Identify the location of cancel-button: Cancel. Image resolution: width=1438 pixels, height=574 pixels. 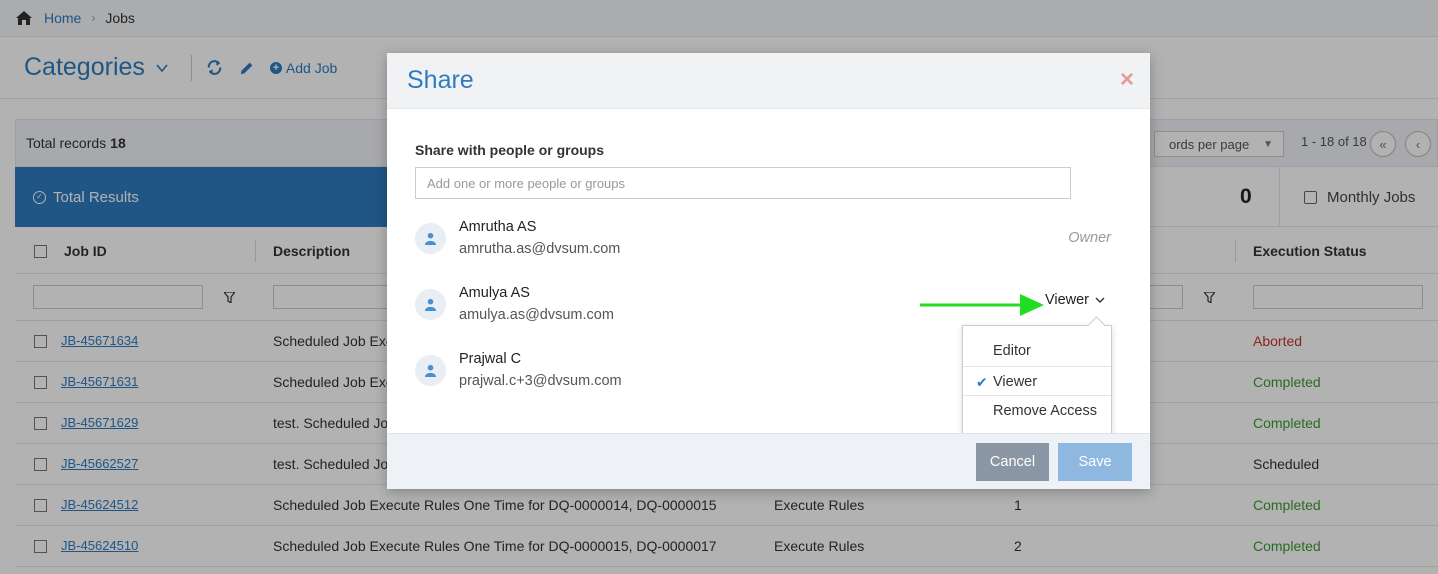
(1012, 462).